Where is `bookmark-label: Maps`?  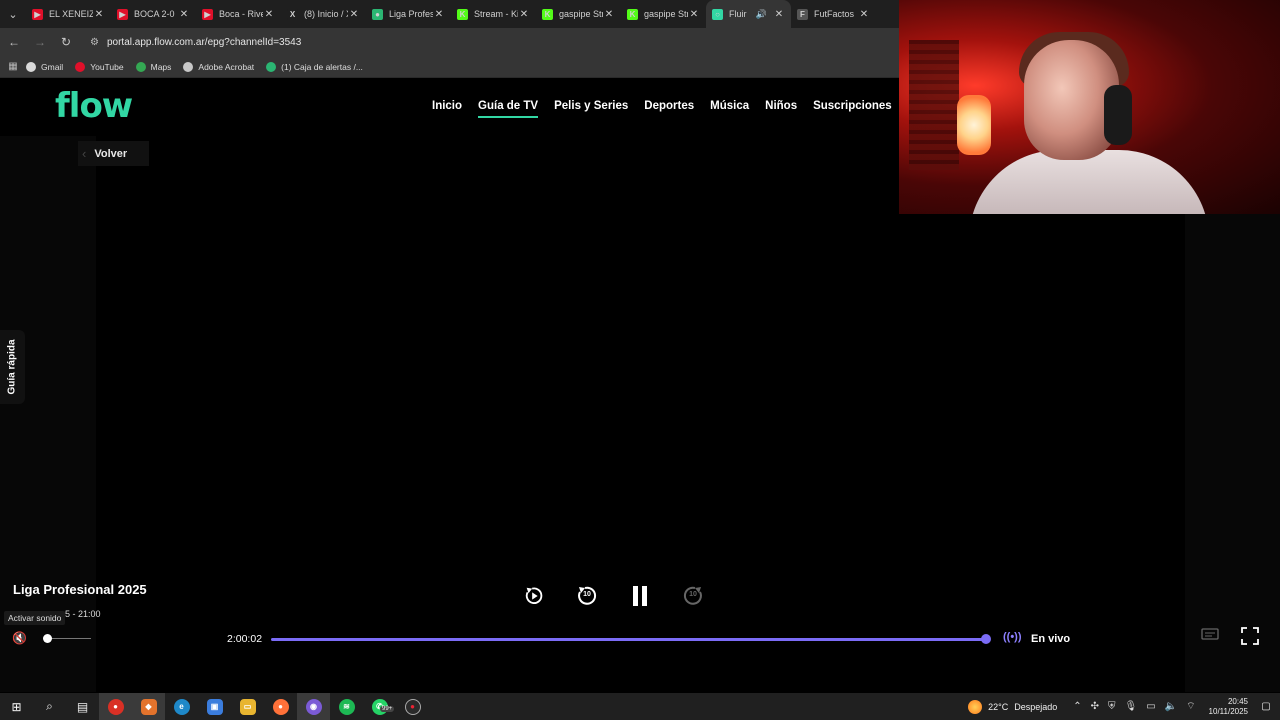
bookmark-label: Maps is located at coordinates (161, 66).